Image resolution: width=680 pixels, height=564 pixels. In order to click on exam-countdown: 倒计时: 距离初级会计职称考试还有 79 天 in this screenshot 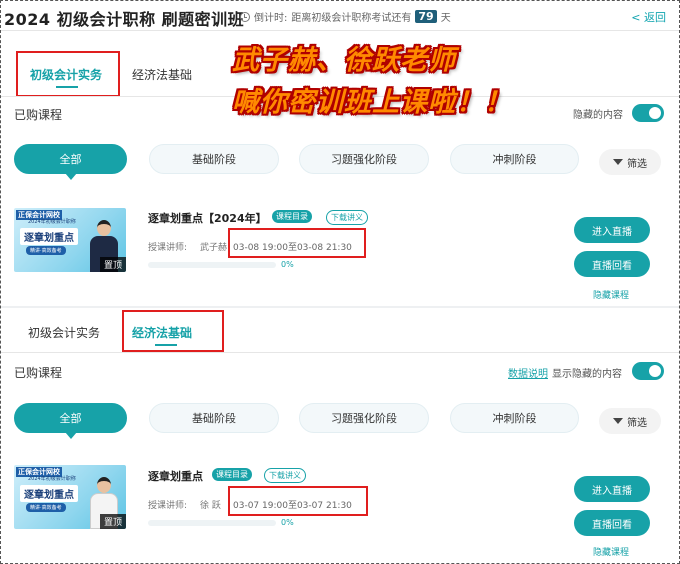, I will do `click(345, 16)`.